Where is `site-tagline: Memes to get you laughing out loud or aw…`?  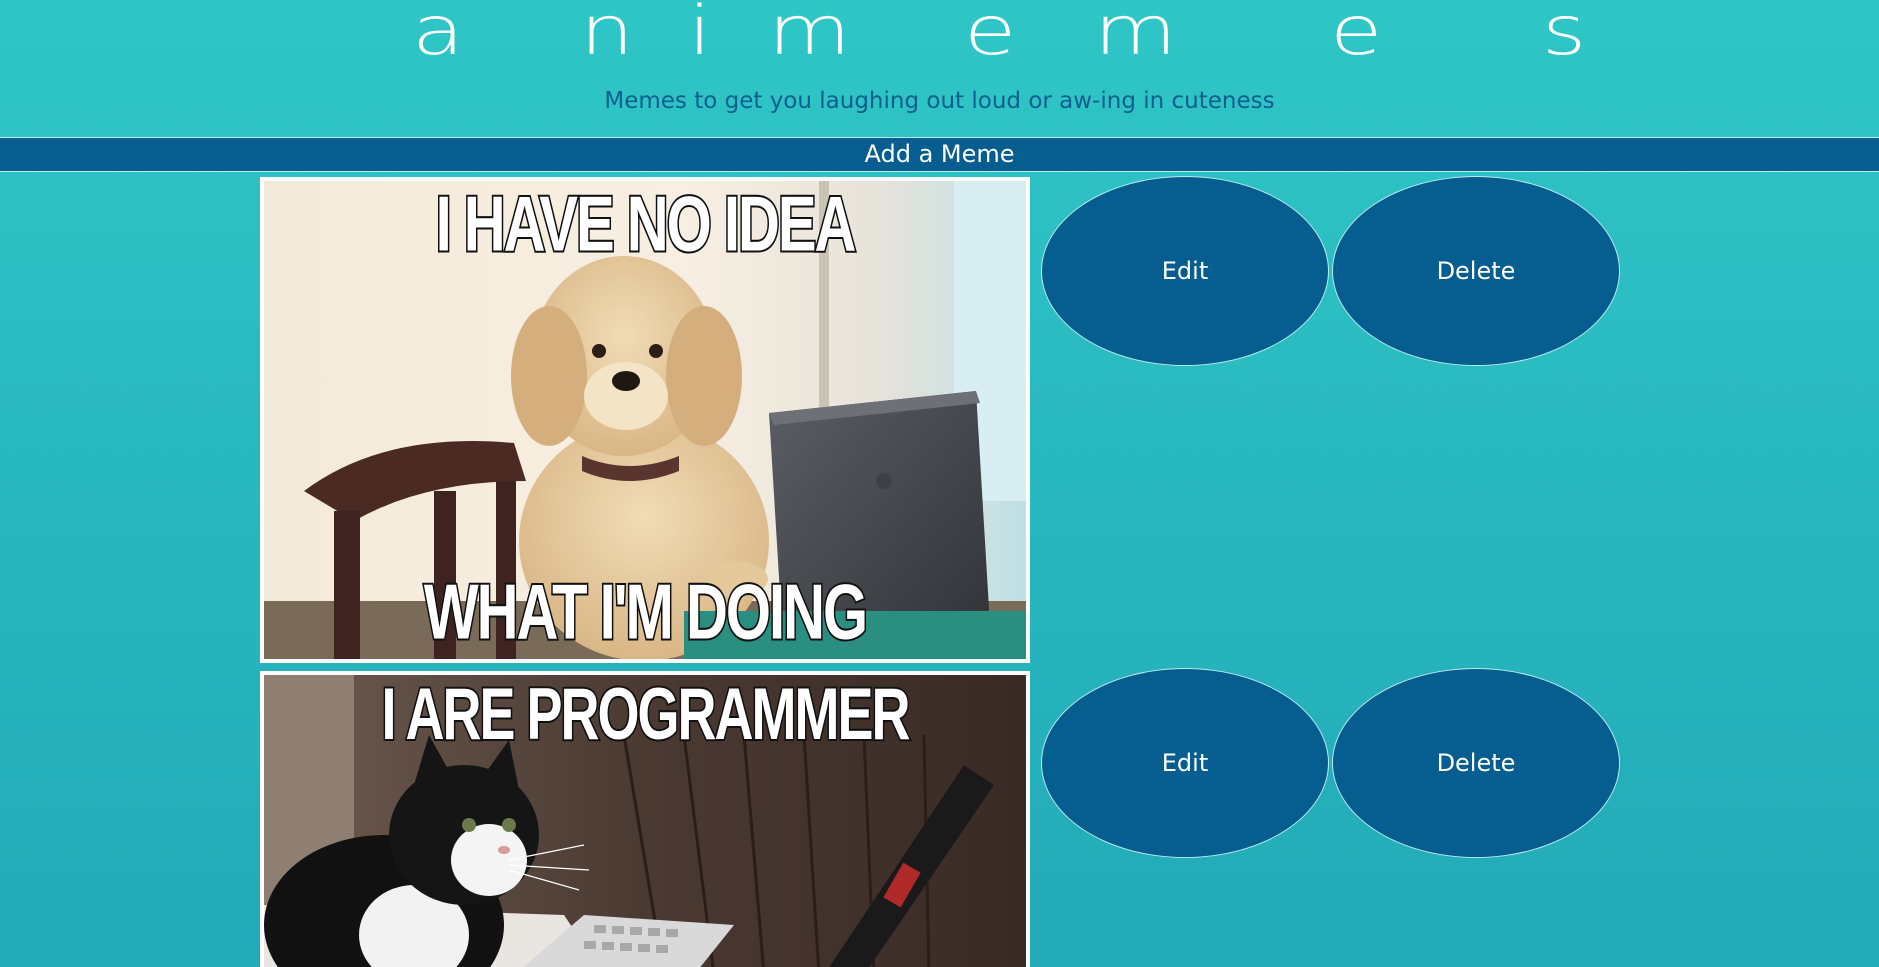 site-tagline: Memes to get you laughing out loud or aw… is located at coordinates (939, 101).